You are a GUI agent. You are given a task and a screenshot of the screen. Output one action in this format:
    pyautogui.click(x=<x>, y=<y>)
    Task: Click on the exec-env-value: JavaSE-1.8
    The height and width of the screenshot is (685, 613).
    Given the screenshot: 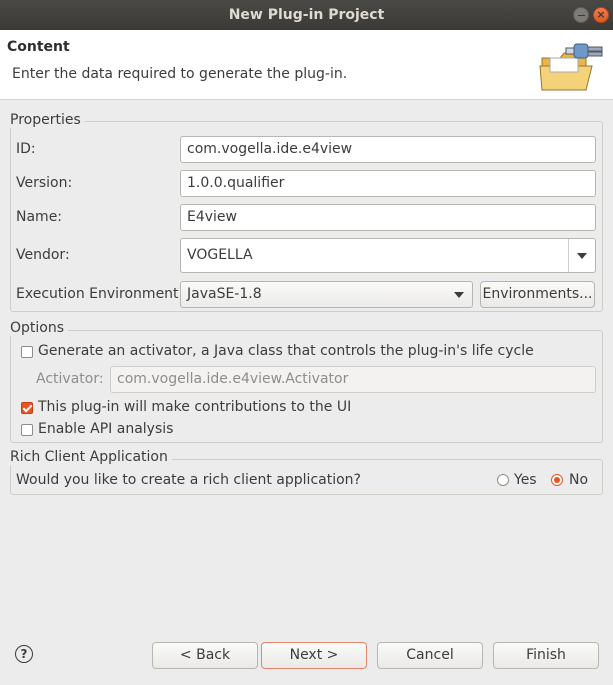 What is the action you would take?
    pyautogui.click(x=224, y=294)
    